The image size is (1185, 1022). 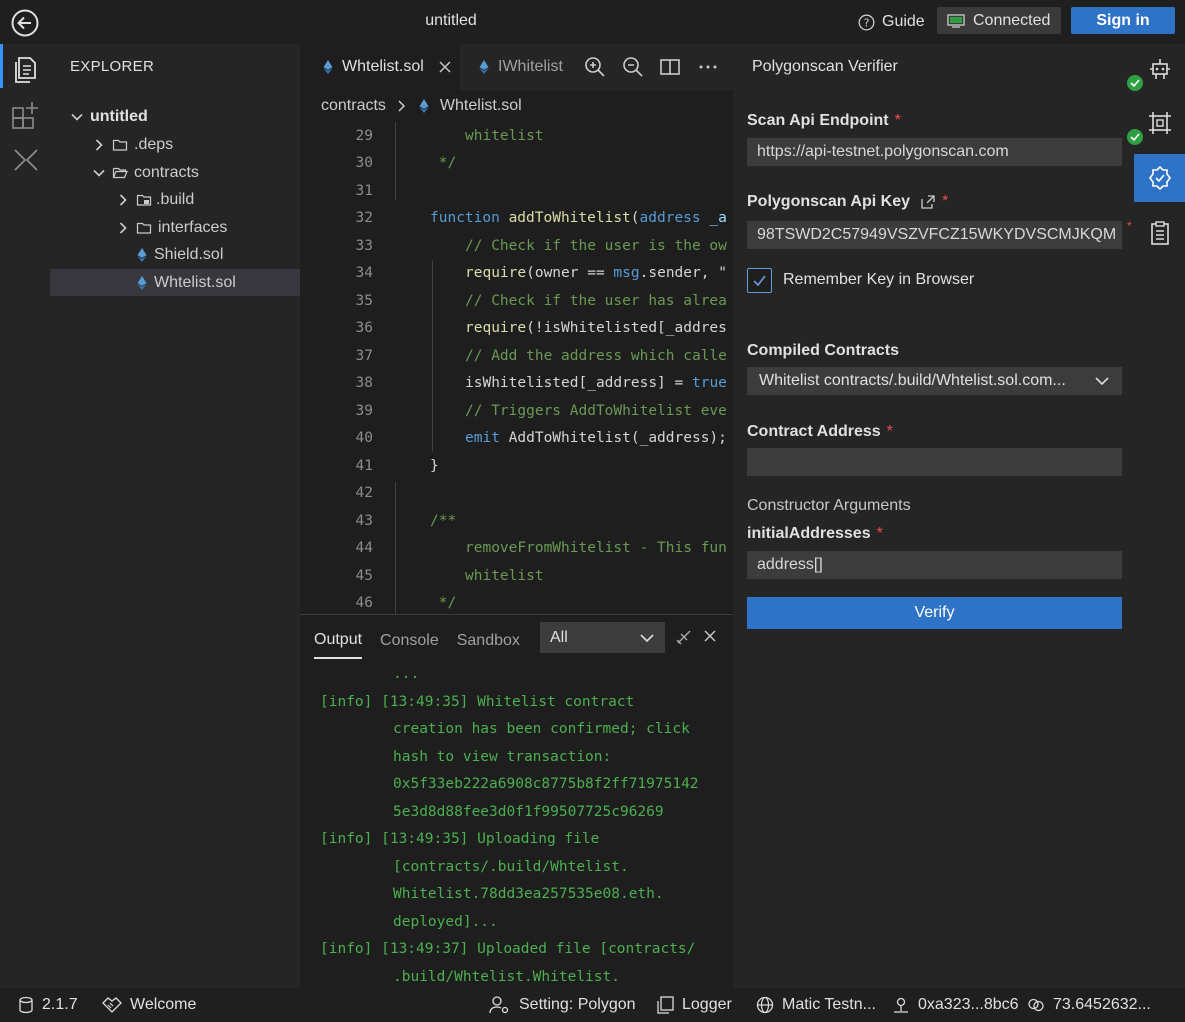 I want to click on clipboard-icon, so click(x=1160, y=233).